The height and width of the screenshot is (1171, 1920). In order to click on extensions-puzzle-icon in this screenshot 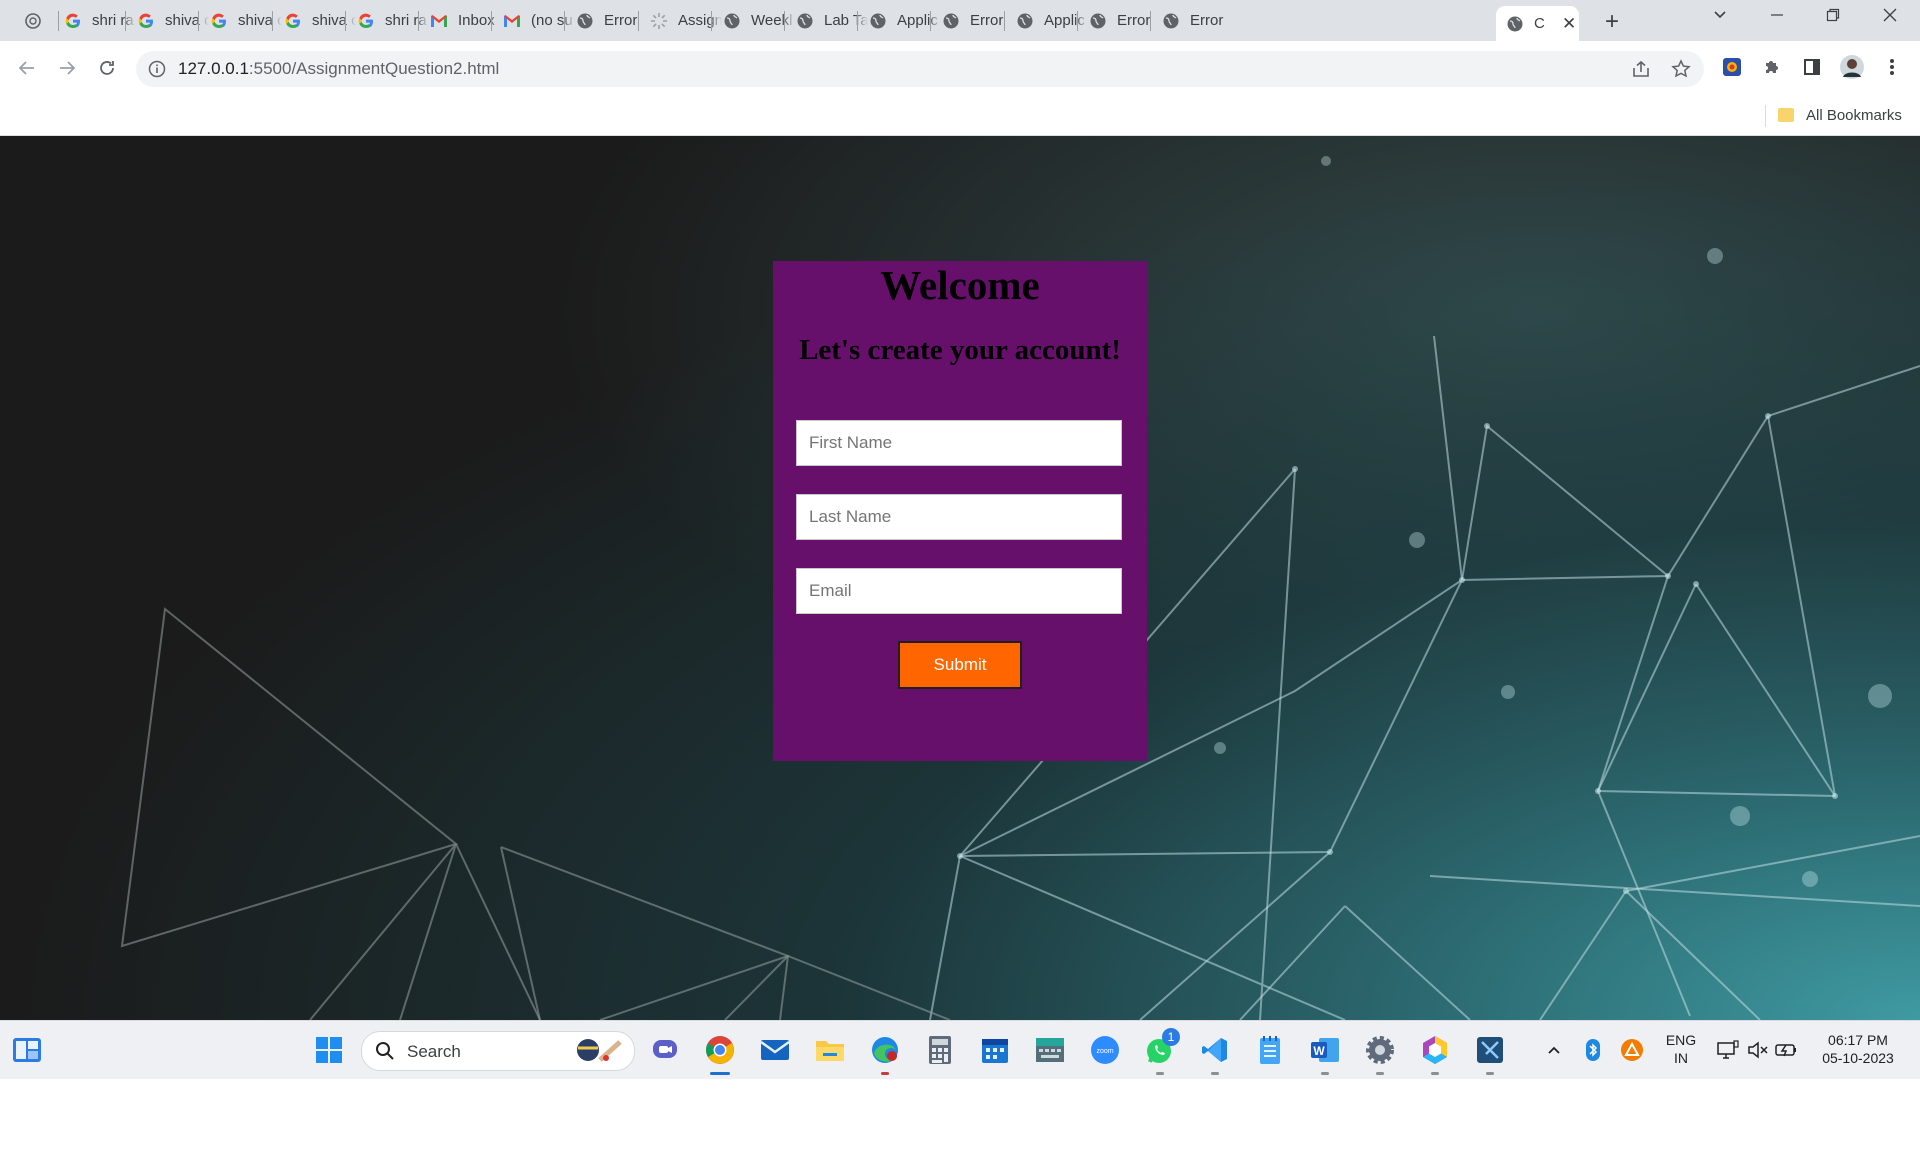, I will do `click(1772, 67)`.